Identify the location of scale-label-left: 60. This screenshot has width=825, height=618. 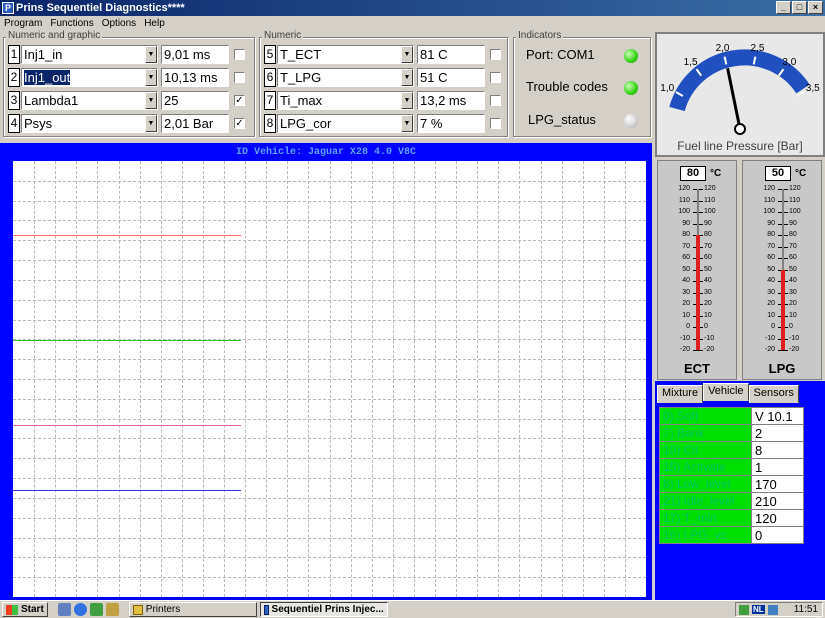
(686, 257).